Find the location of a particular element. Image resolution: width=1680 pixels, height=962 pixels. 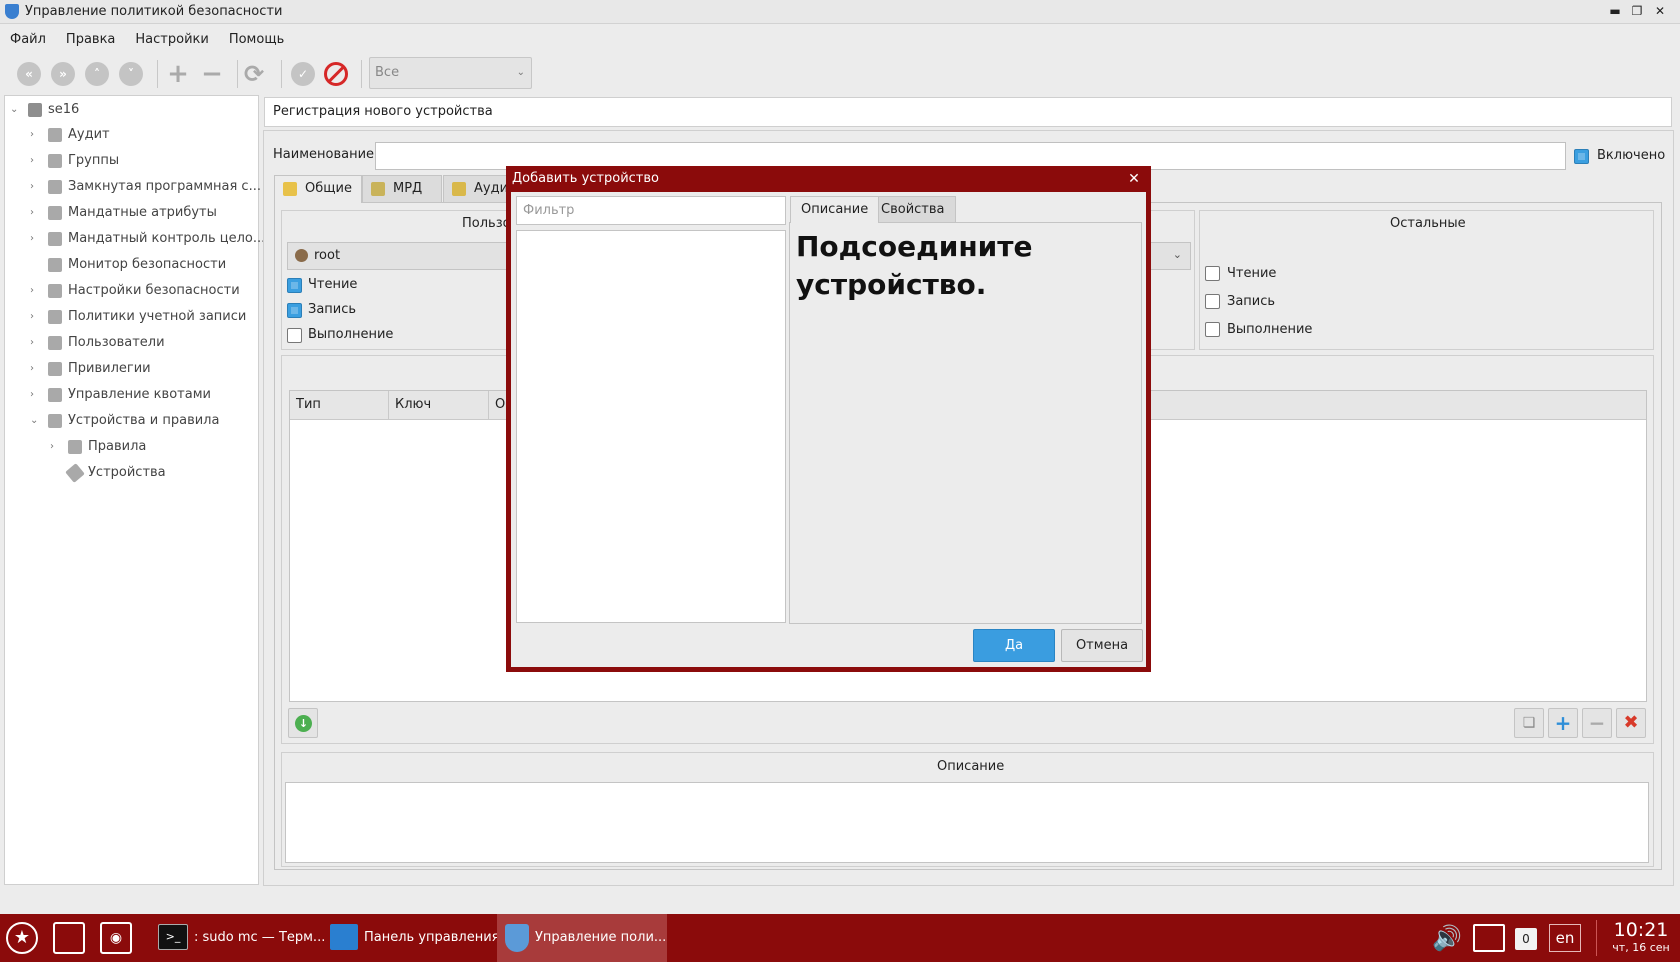

tree-item-devices: Устройства is located at coordinates (150, 473).